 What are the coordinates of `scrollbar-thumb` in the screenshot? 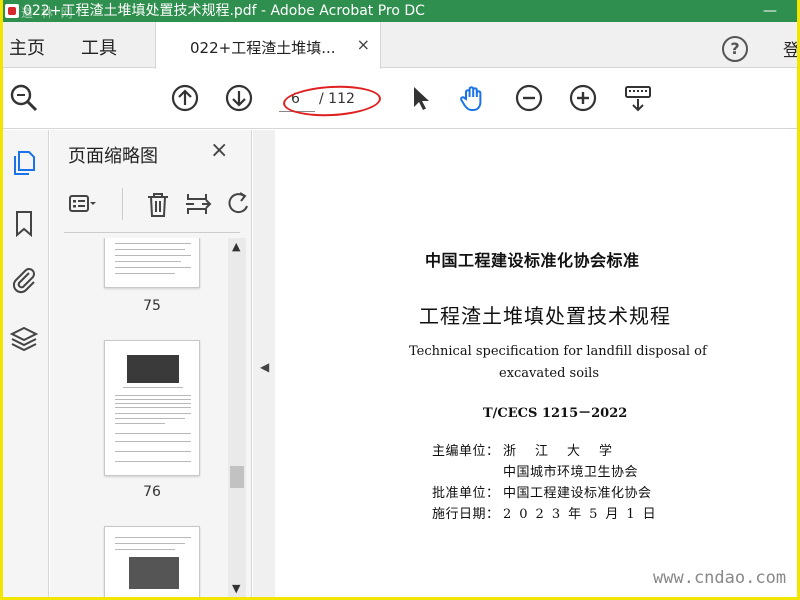 It's located at (237, 477).